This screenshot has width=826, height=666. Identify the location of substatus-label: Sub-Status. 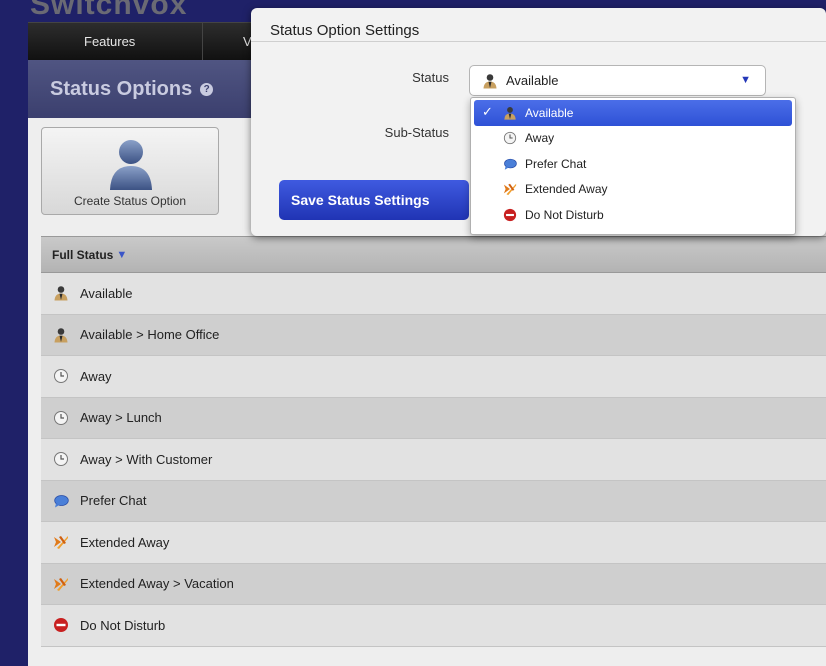
(416, 132).